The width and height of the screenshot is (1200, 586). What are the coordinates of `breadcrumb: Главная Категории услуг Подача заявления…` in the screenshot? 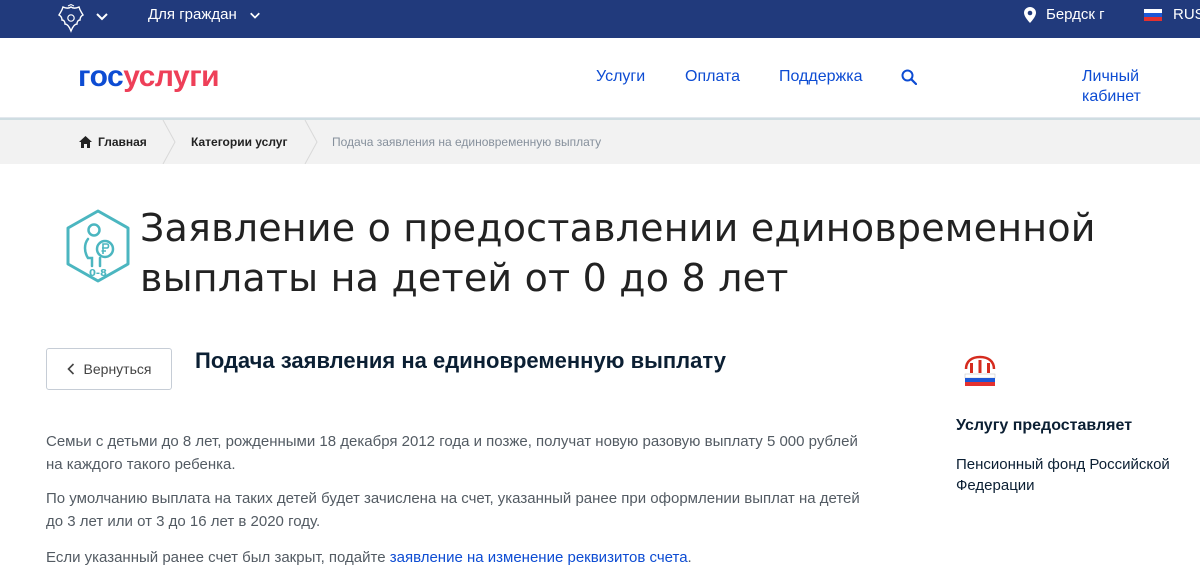 It's located at (600, 141).